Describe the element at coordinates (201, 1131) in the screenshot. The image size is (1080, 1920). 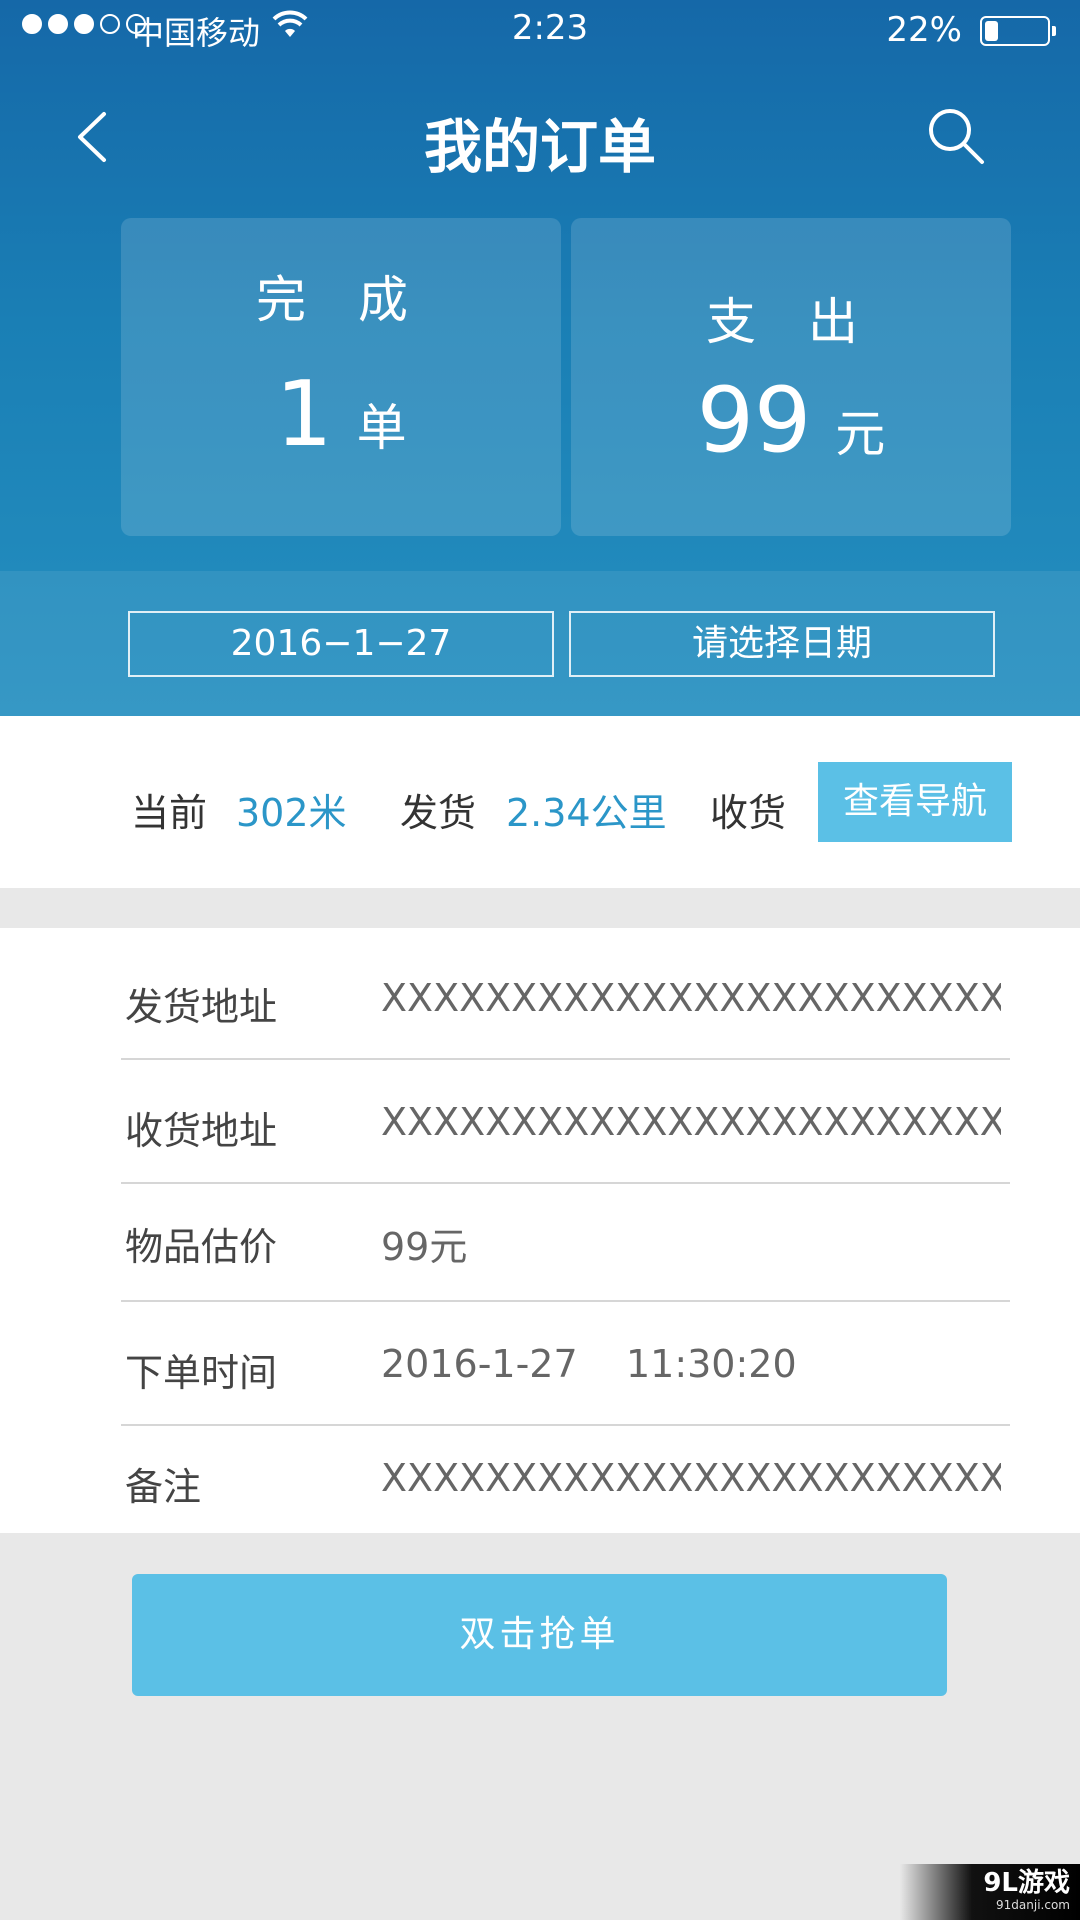
I see `detail-label: 收货地址` at that location.